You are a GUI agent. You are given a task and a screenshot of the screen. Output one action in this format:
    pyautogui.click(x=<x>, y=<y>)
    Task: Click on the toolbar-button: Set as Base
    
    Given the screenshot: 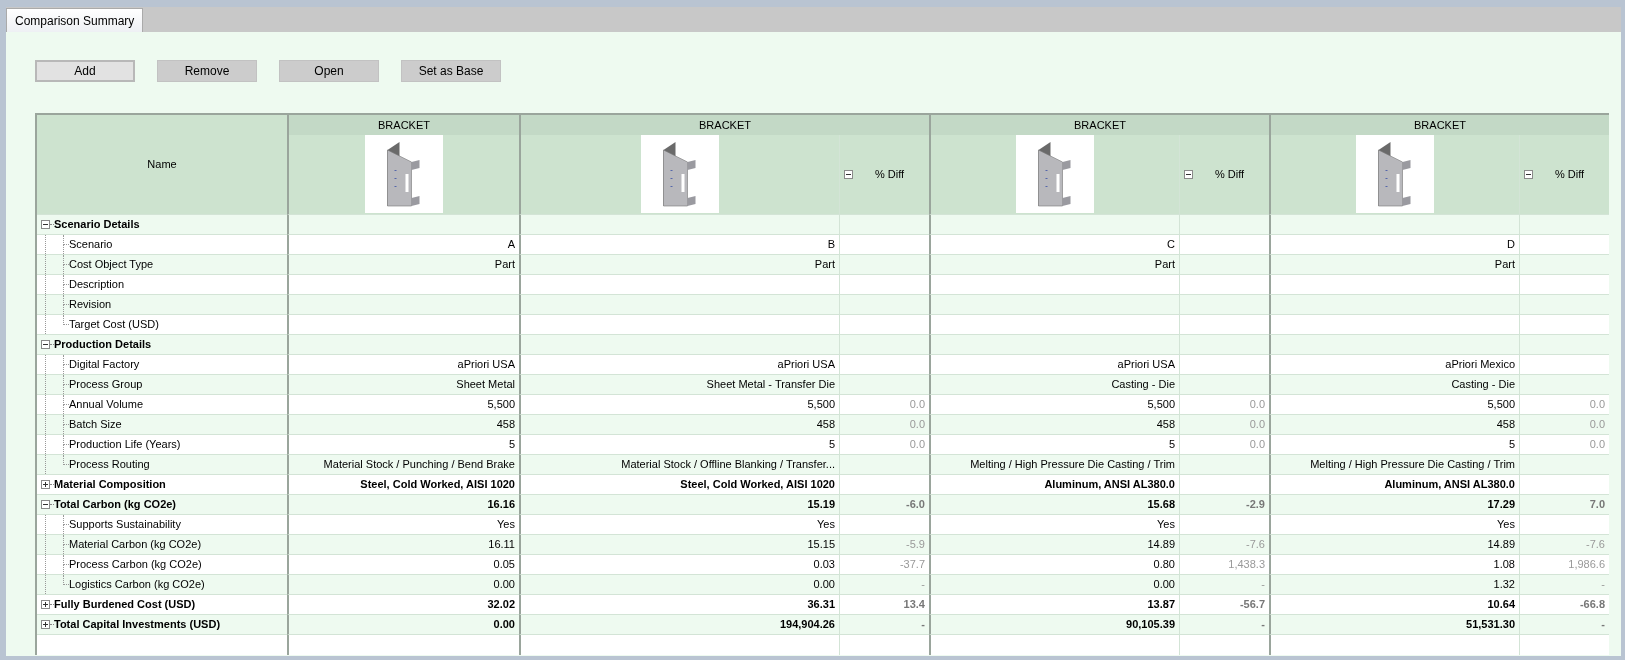 What is the action you would take?
    pyautogui.click(x=451, y=71)
    